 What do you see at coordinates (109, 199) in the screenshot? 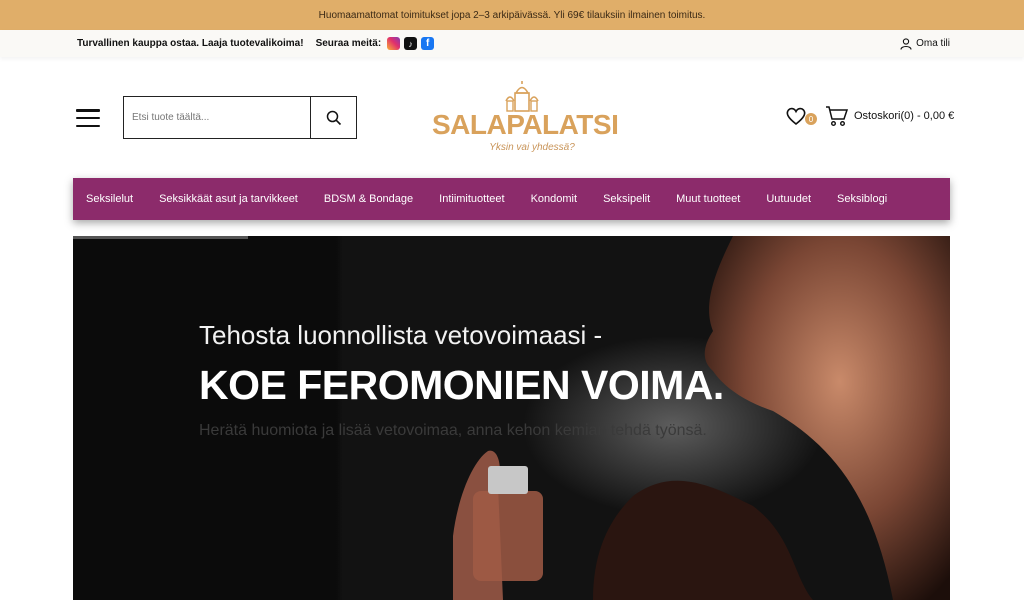
I see `nav-item-seksilelut: Seksilelut` at bounding box center [109, 199].